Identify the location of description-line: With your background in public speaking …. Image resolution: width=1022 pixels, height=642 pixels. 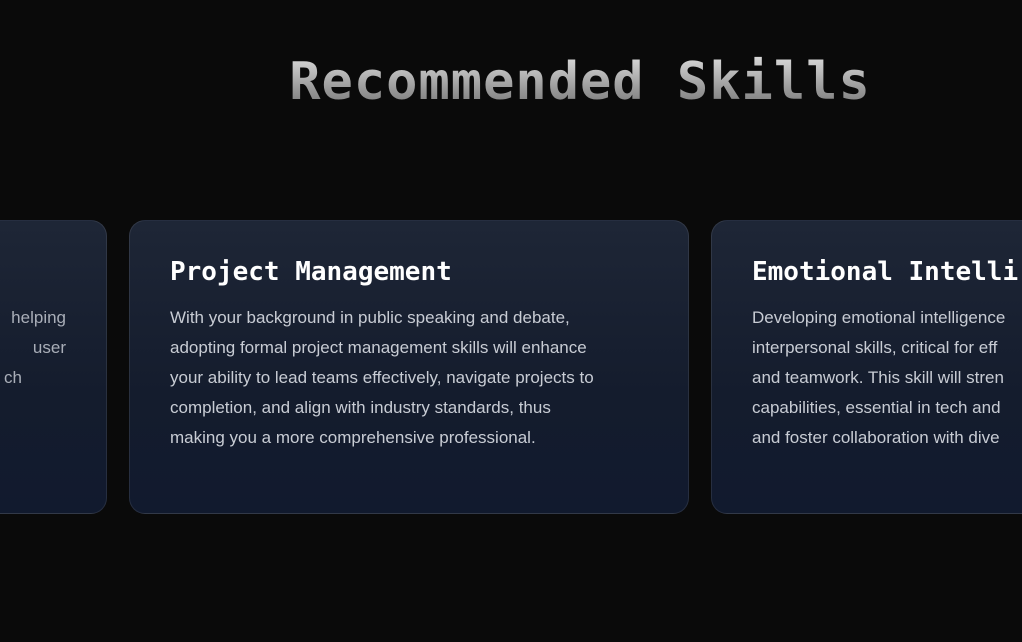
(370, 317).